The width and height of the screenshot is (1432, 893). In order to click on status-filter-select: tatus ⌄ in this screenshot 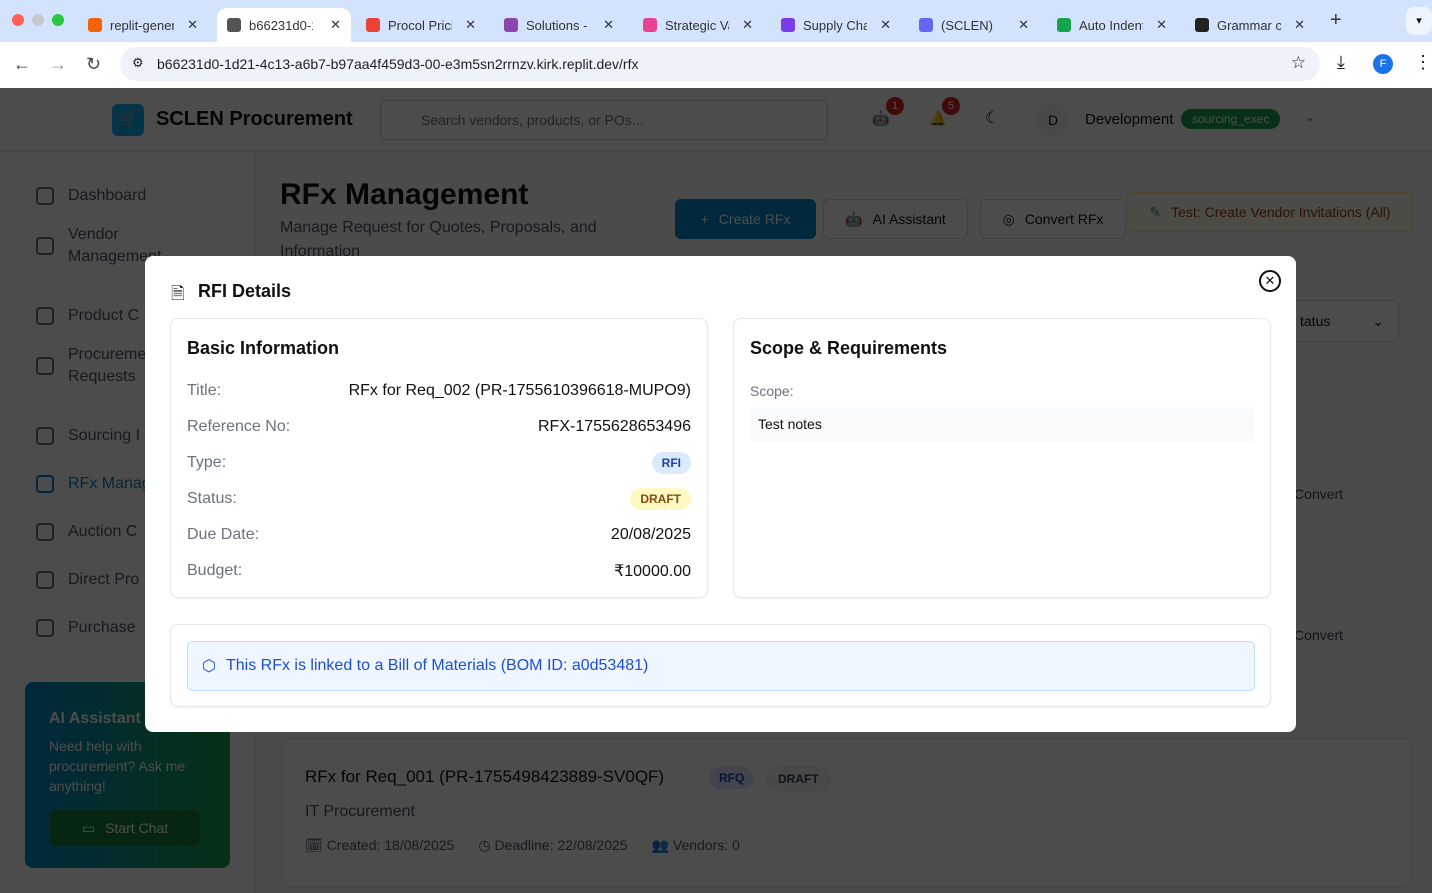, I will do `click(1342, 321)`.